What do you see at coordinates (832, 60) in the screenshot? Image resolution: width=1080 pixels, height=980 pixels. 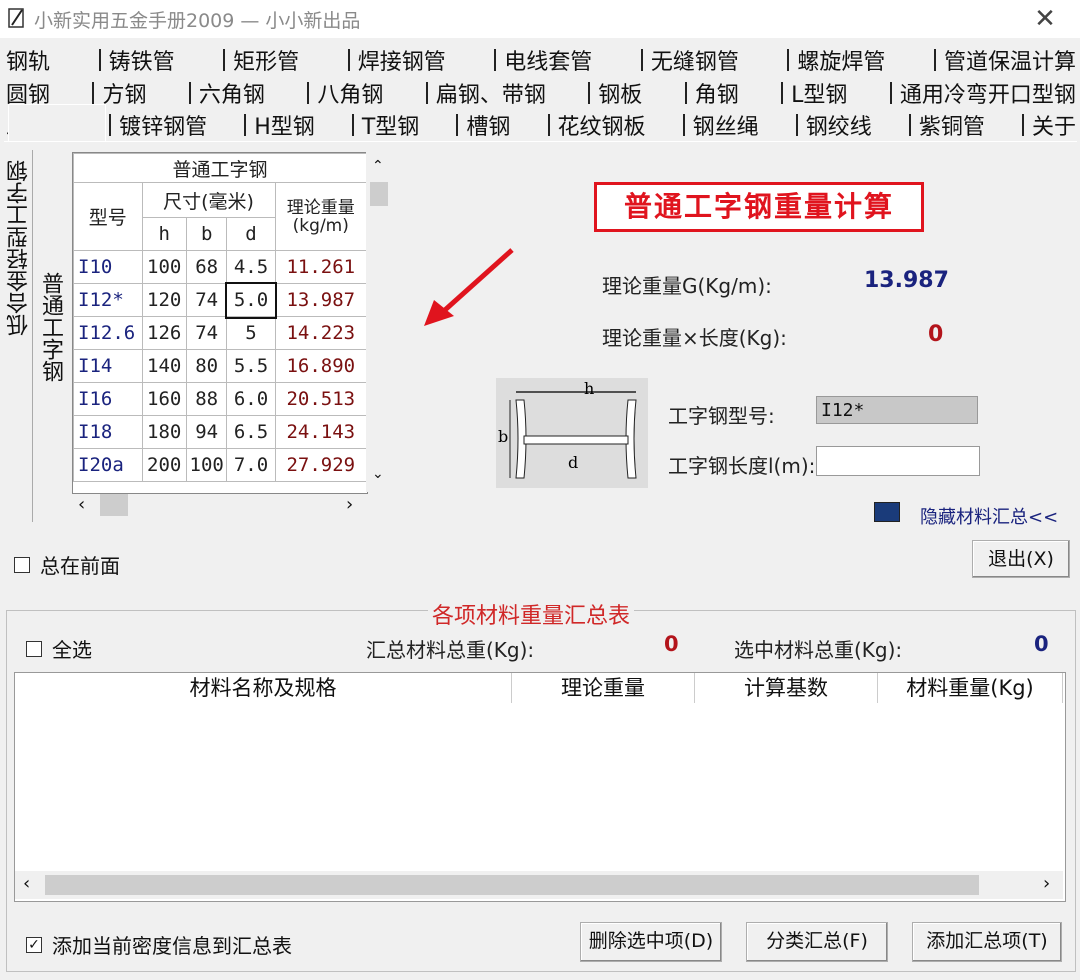 I see `tab-row1-6: 螺旋焊管` at bounding box center [832, 60].